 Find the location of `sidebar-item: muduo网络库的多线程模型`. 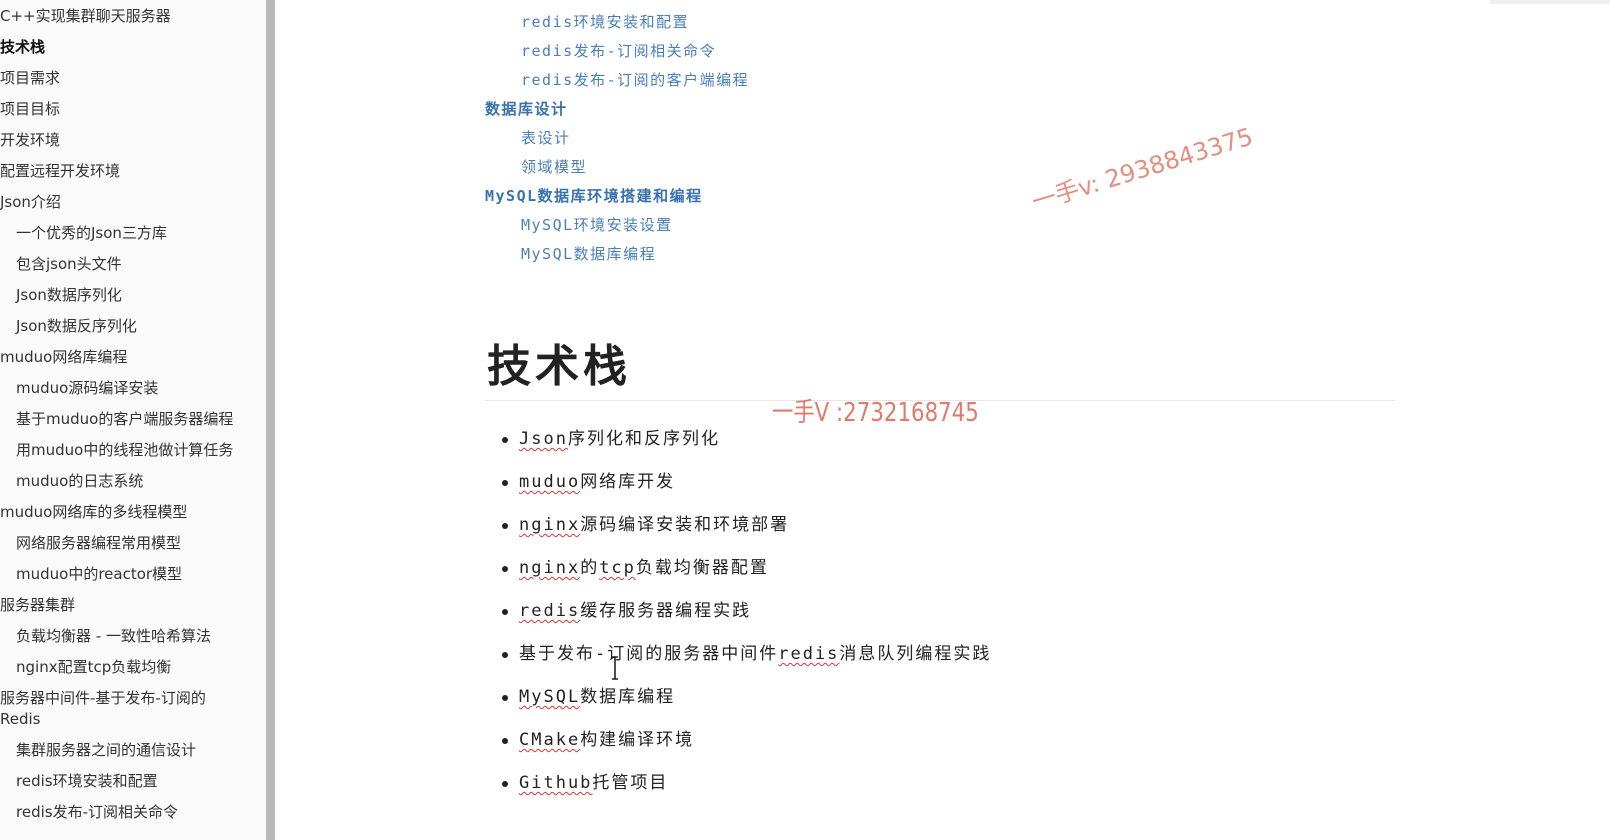

sidebar-item: muduo网络库的多线程模型 is located at coordinates (133, 512).